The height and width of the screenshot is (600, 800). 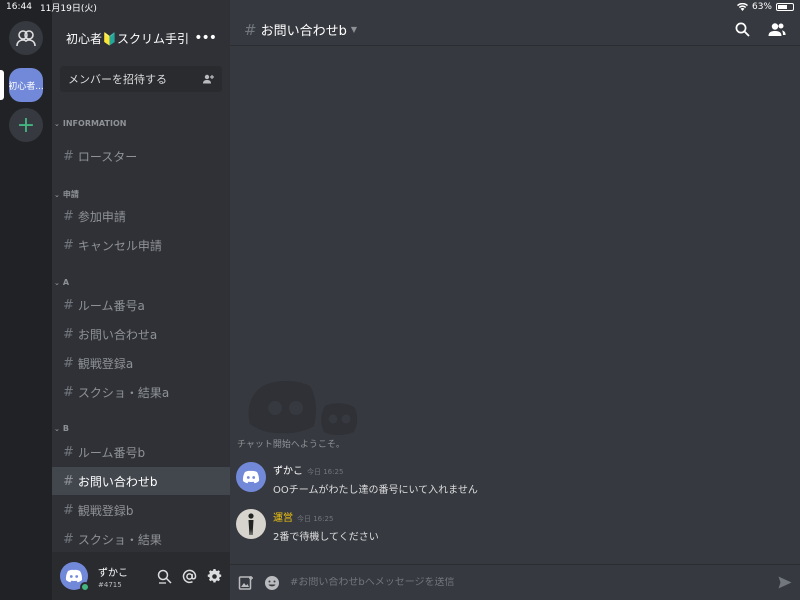 I want to click on invite-members-button: メンバーを招待する, so click(x=141, y=79).